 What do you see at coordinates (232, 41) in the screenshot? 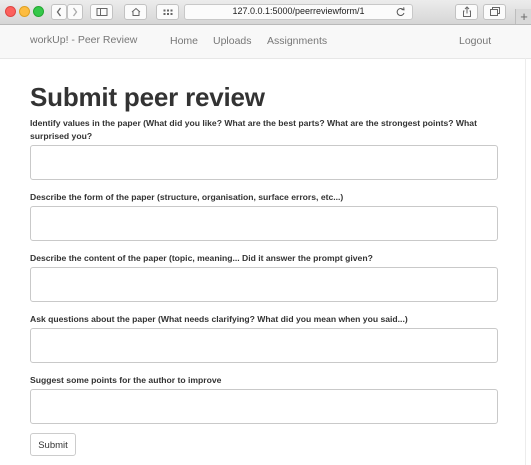
I see `nav-uploads: Uploads` at bounding box center [232, 41].